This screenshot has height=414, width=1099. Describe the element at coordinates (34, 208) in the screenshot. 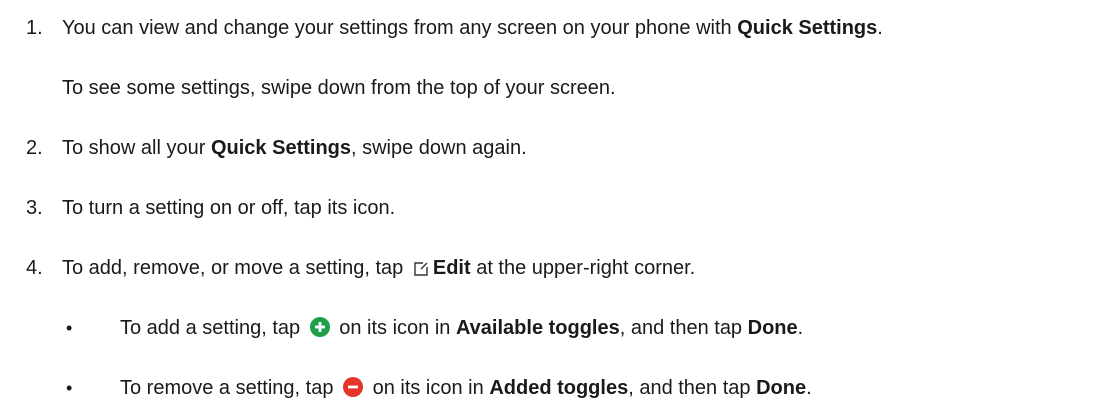

I see `step-number: 3.` at that location.